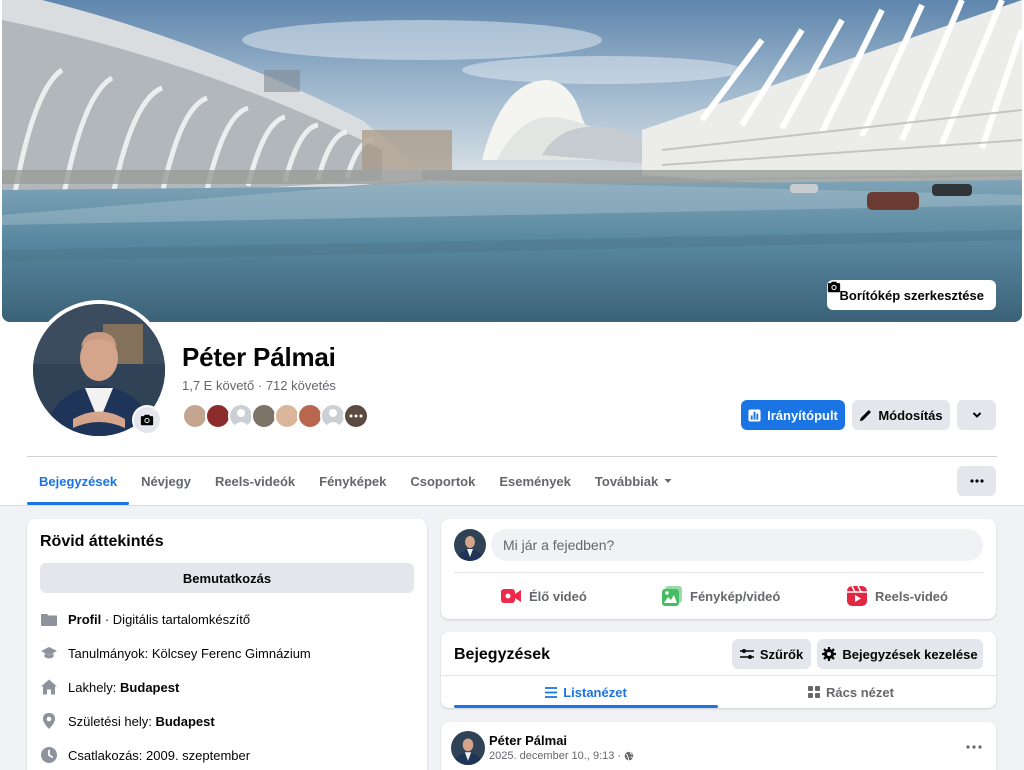 This screenshot has width=1024, height=770. Describe the element at coordinates (586, 706) in the screenshot. I see `active-view-indicator` at that location.